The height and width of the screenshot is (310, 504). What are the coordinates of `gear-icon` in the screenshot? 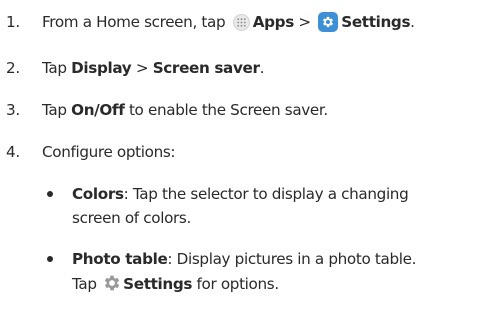 It's located at (112, 283).